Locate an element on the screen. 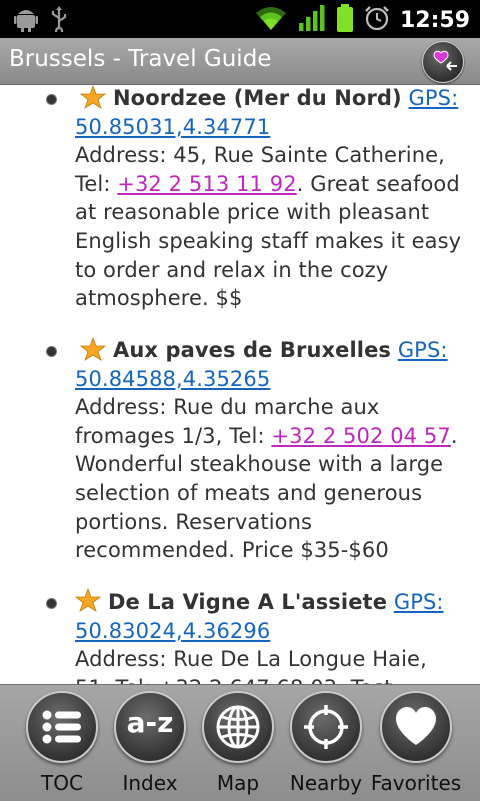  page-title: Brussels - Travel Guide is located at coordinates (140, 59).